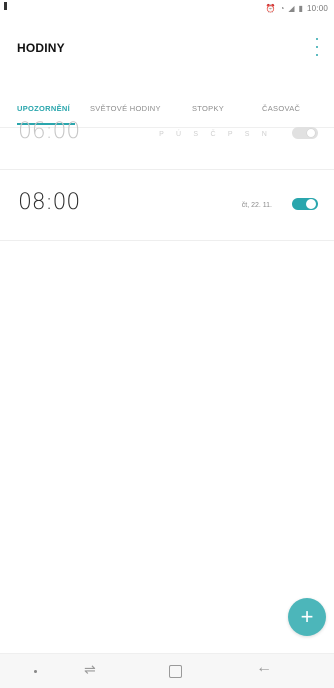 Image resolution: width=334 pixels, height=688 pixels. What do you see at coordinates (270, 8) in the screenshot?
I see `alarm-clock-icon: ⏰` at bounding box center [270, 8].